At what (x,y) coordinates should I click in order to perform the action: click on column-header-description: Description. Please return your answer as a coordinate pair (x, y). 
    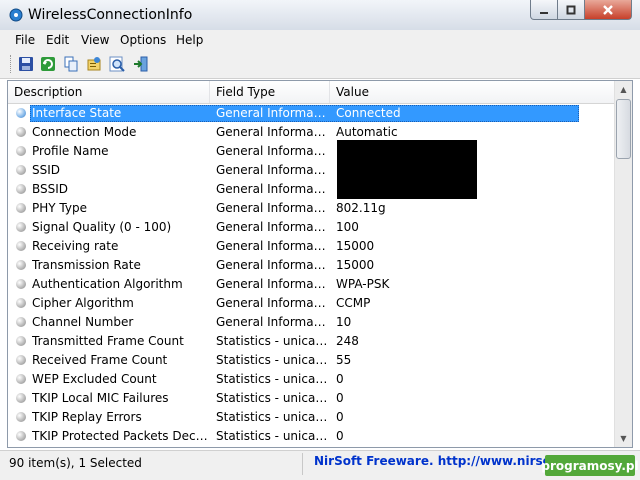
    Looking at the image, I should click on (109, 92).